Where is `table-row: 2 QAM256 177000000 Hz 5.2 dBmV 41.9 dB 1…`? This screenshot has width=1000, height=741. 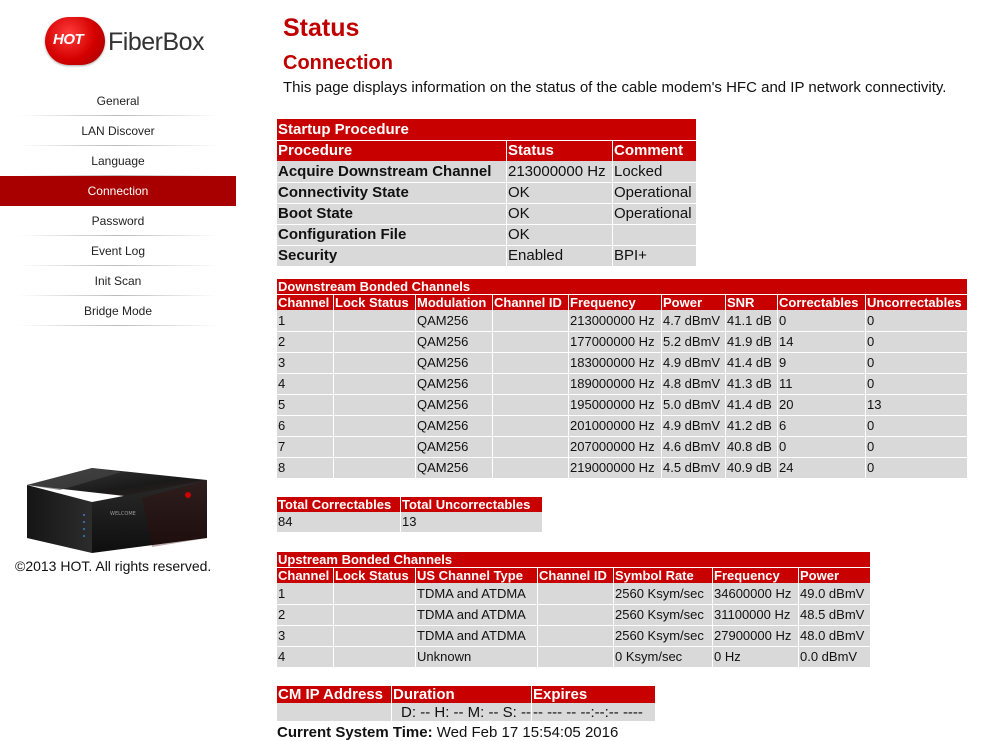
table-row: 2 QAM256 177000000 Hz 5.2 dBmV 41.9 dB 1… is located at coordinates (622, 342).